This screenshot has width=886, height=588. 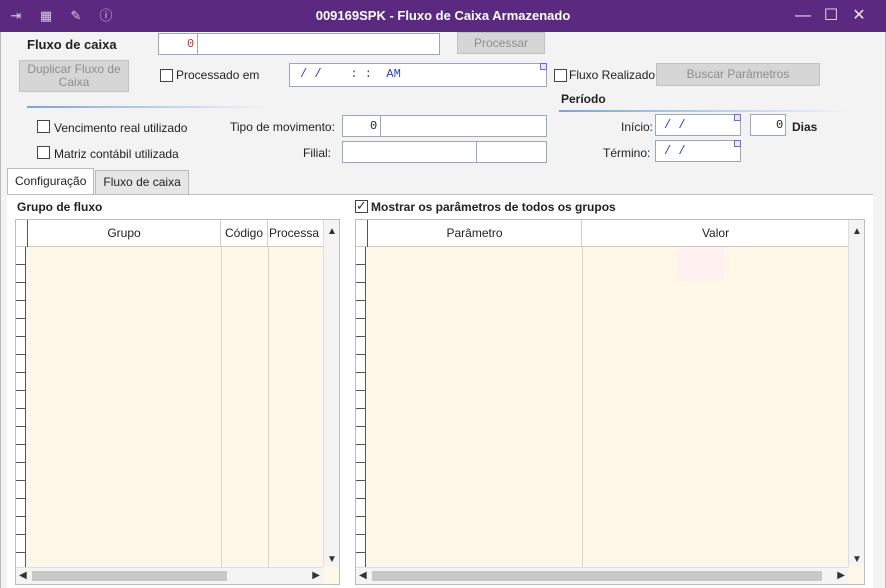 I want to click on column-processa: Processa, so click(x=296, y=233).